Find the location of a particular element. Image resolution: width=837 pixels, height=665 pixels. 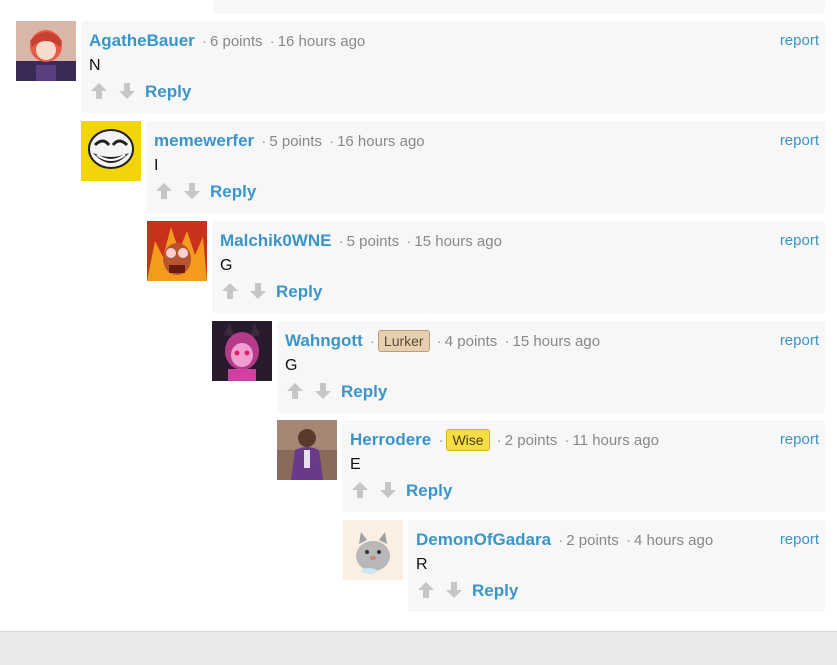

comment-meta: DemonOfGadara · 2 points · 4 hours ago is located at coordinates (564, 540).